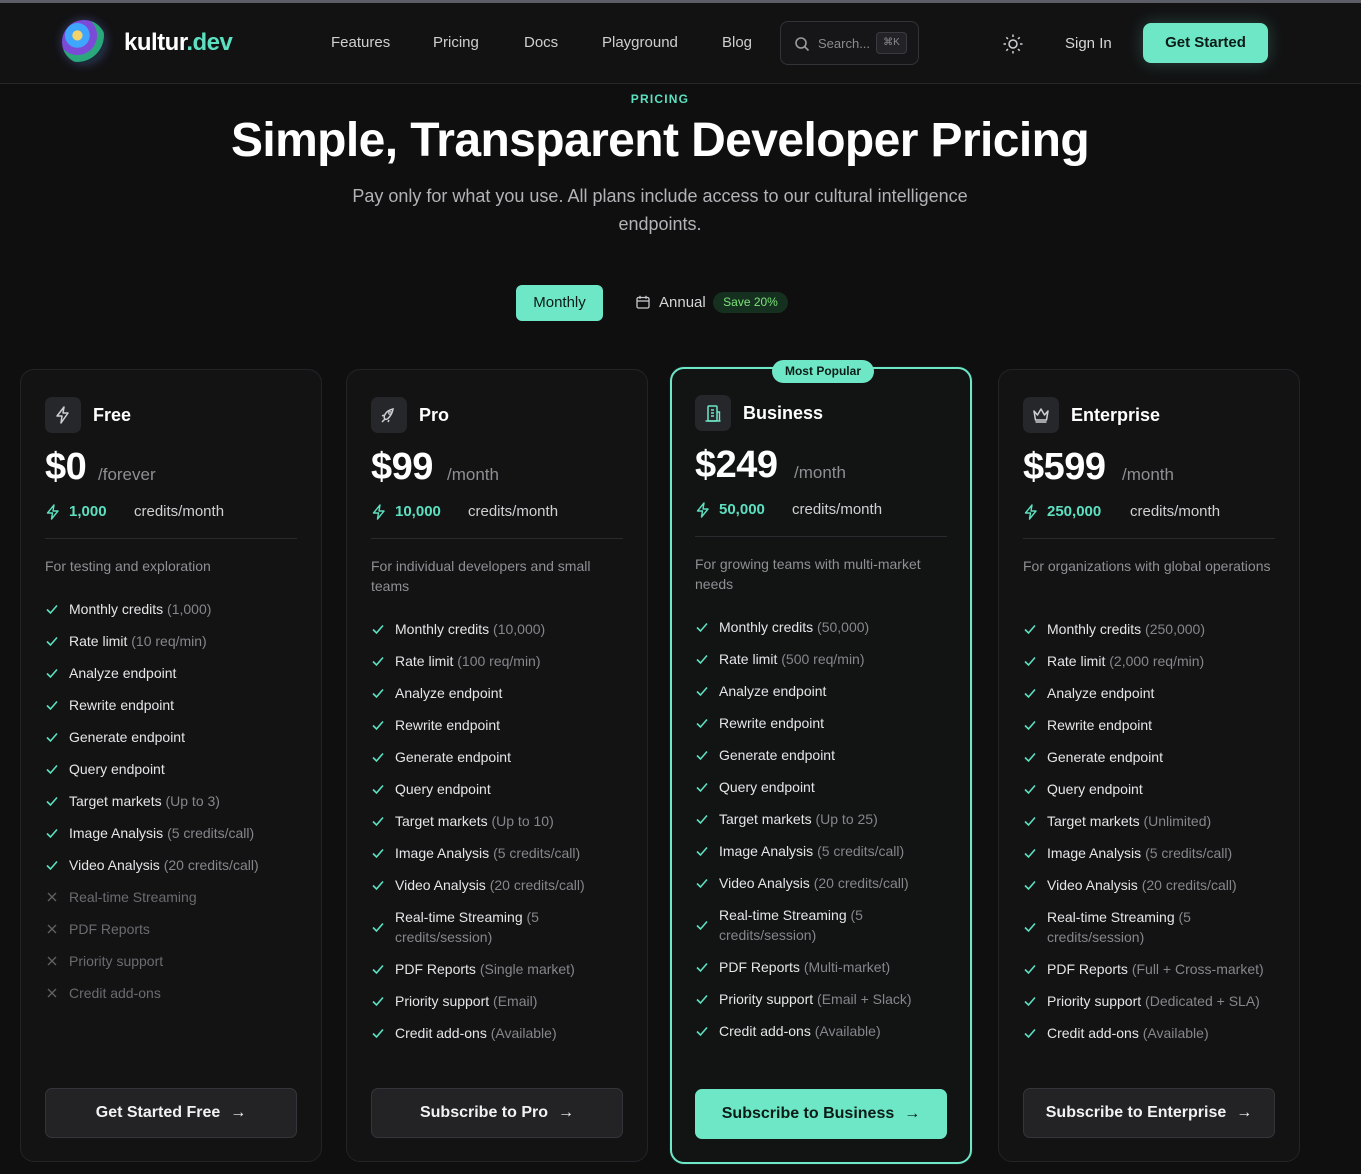  Describe the element at coordinates (640, 42) in the screenshot. I see `nav-playground: Playground` at that location.